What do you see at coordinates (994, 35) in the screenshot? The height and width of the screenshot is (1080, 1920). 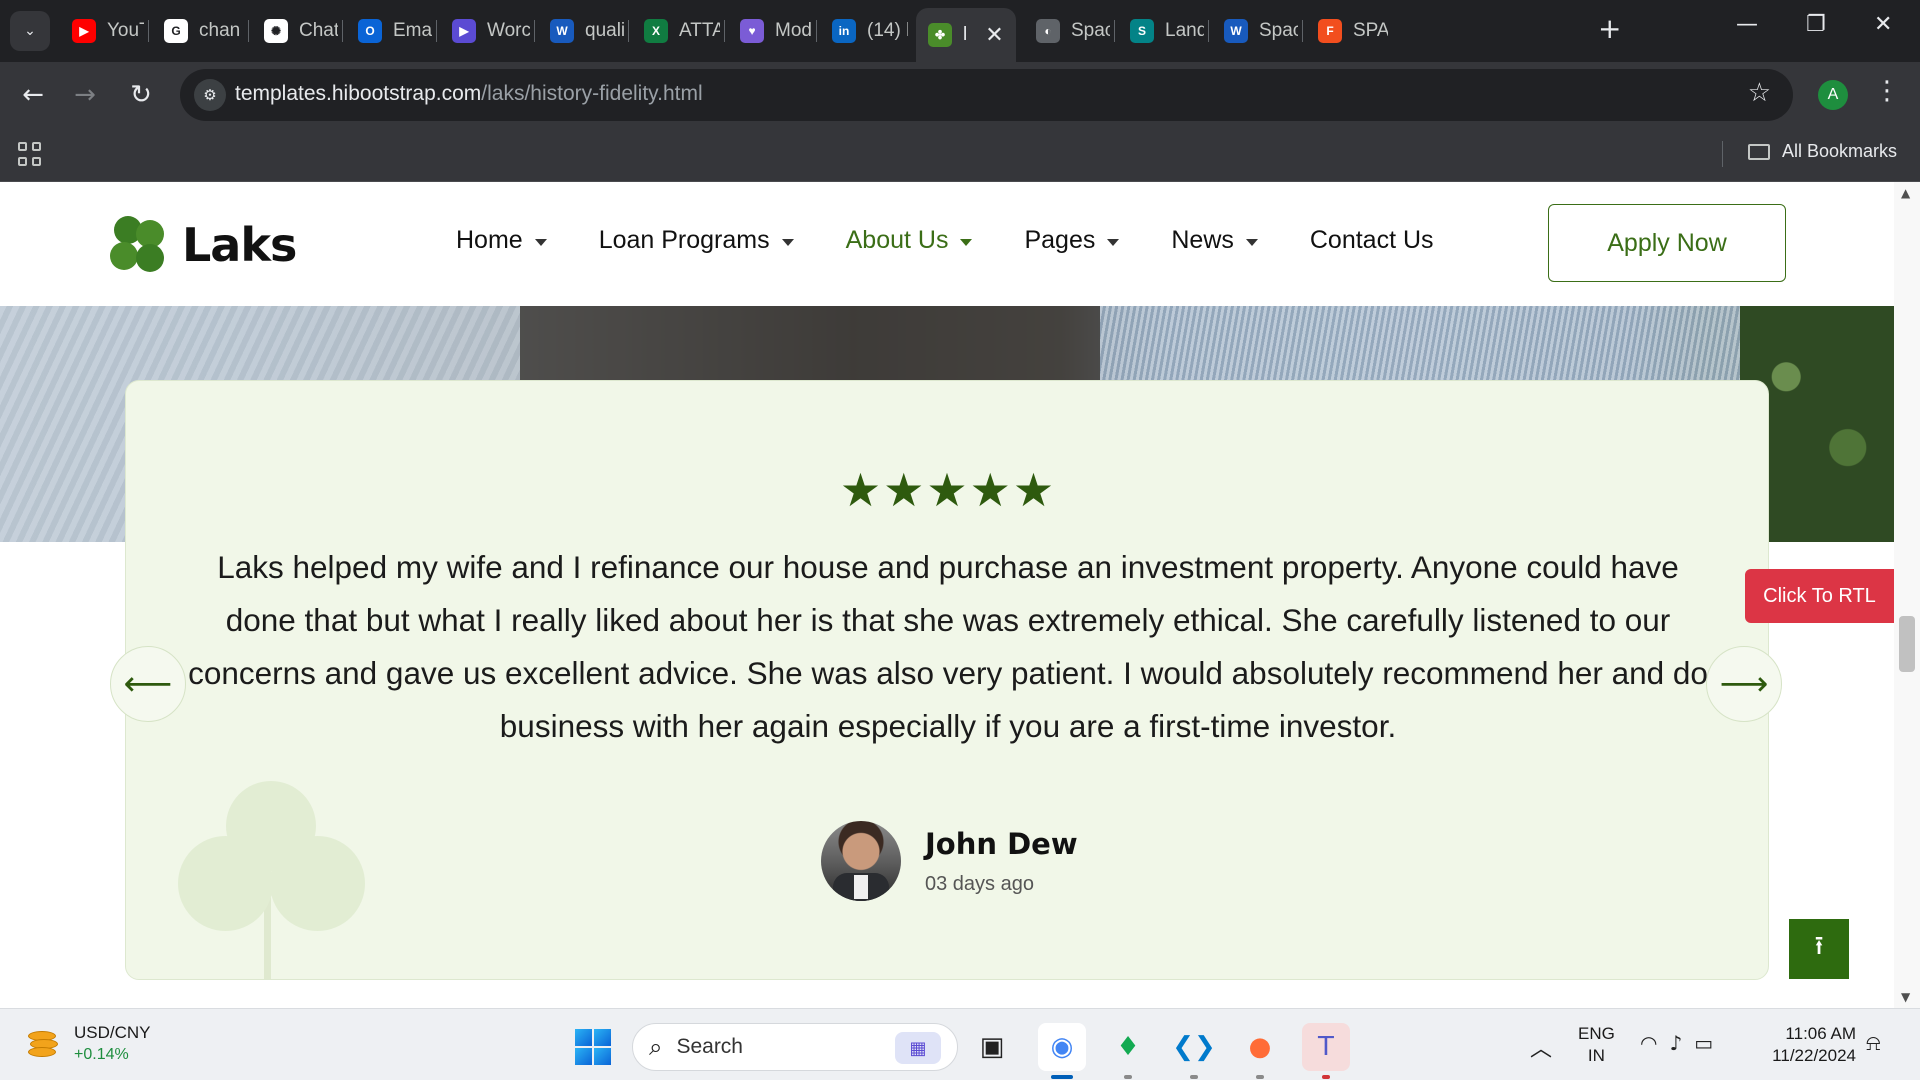 I see `close-tab-icon: ✕` at bounding box center [994, 35].